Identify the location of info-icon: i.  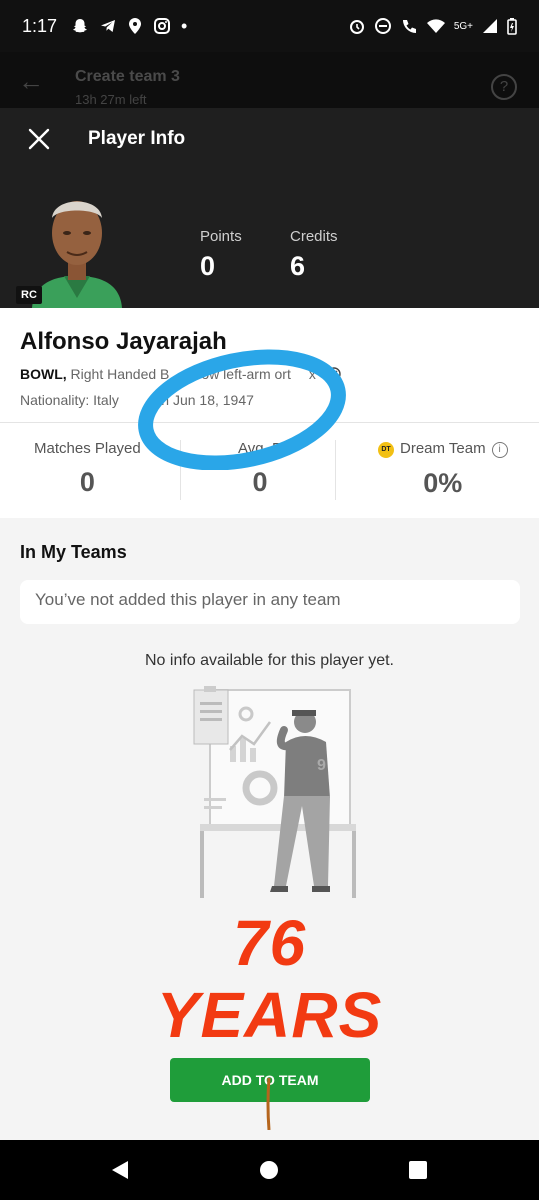
(499, 450).